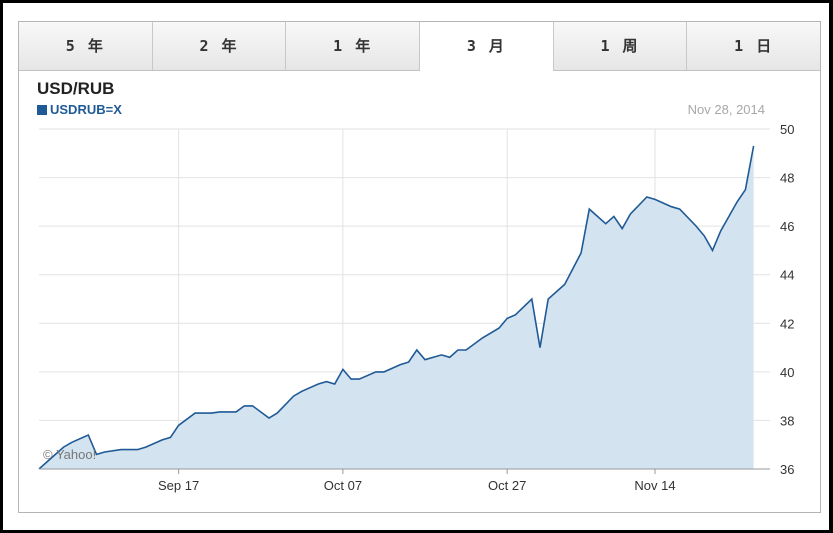 This screenshot has width=833, height=533. What do you see at coordinates (787, 372) in the screenshot?
I see `y-tick-label: 40` at bounding box center [787, 372].